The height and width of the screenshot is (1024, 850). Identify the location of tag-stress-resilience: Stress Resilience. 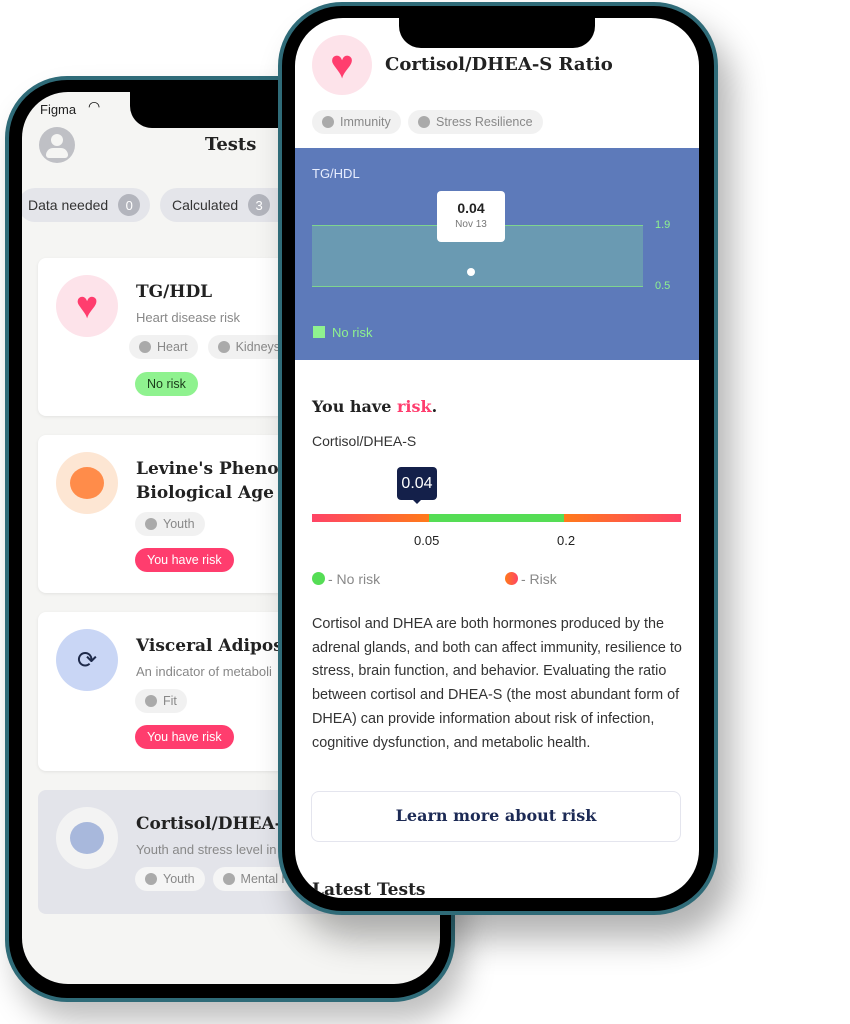
(475, 122).